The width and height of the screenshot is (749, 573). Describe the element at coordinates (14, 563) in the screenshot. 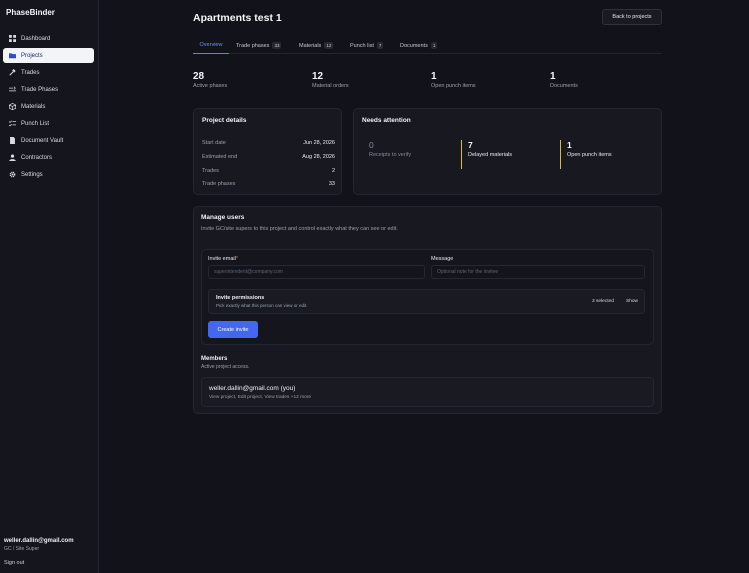

I see `sign-out-link: Sign out` at that location.